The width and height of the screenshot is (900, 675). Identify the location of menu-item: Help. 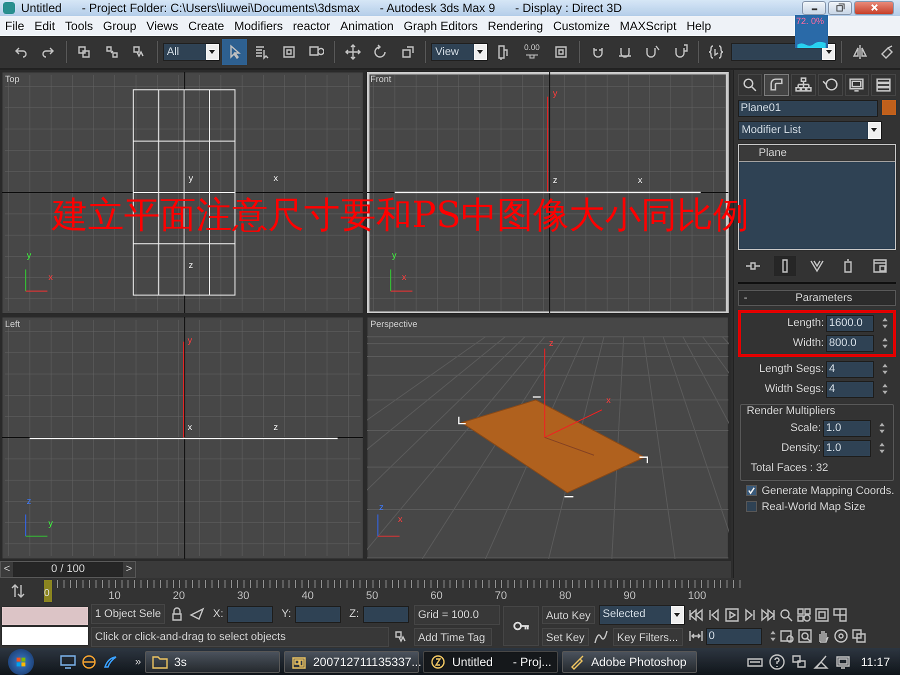
(698, 25).